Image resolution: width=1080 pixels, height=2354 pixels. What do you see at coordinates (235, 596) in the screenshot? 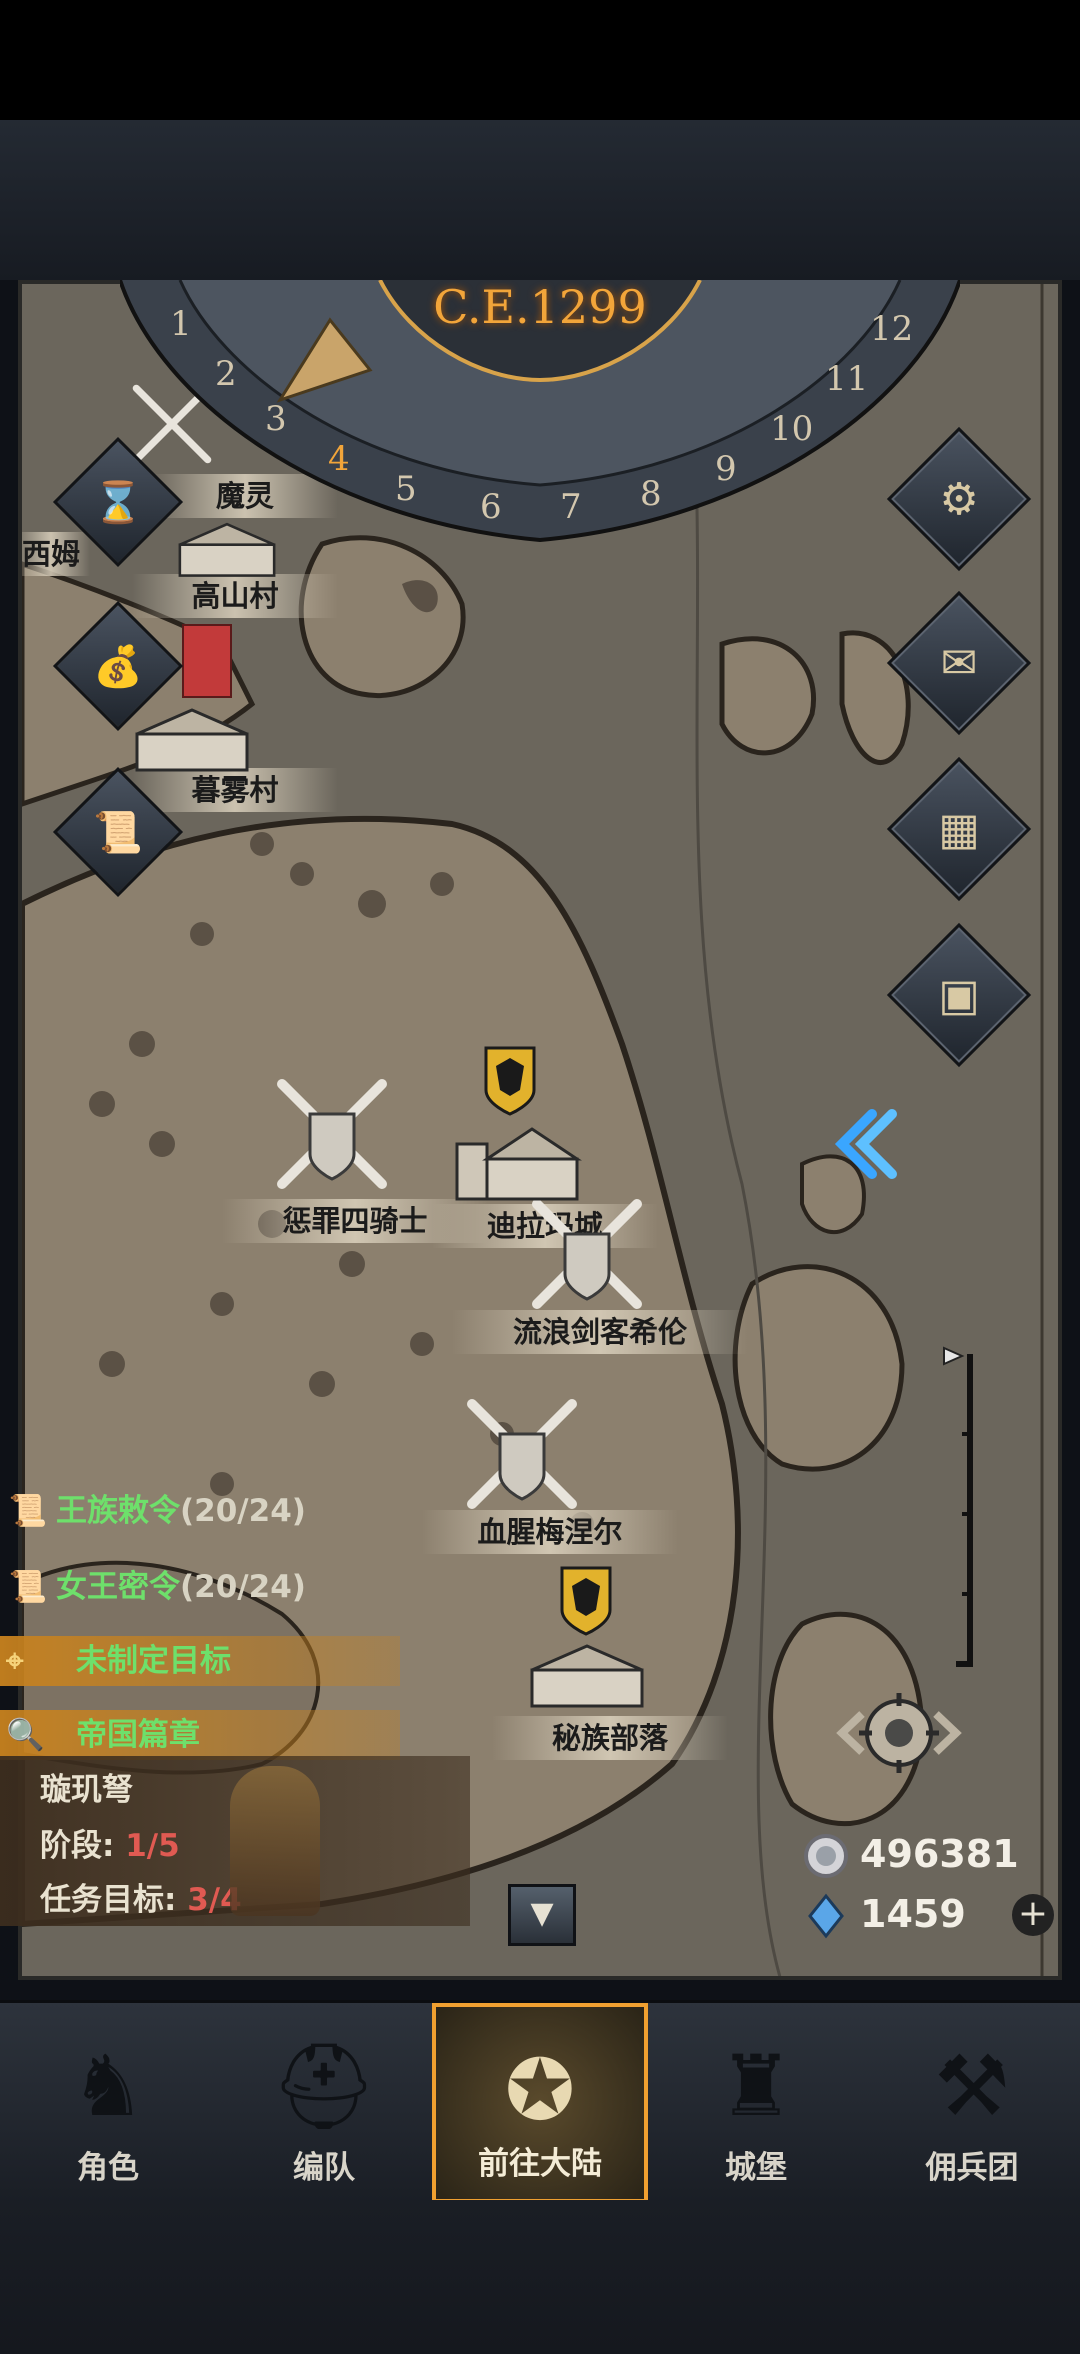
I see `map-label-high-mountain: 高山村` at bounding box center [235, 596].